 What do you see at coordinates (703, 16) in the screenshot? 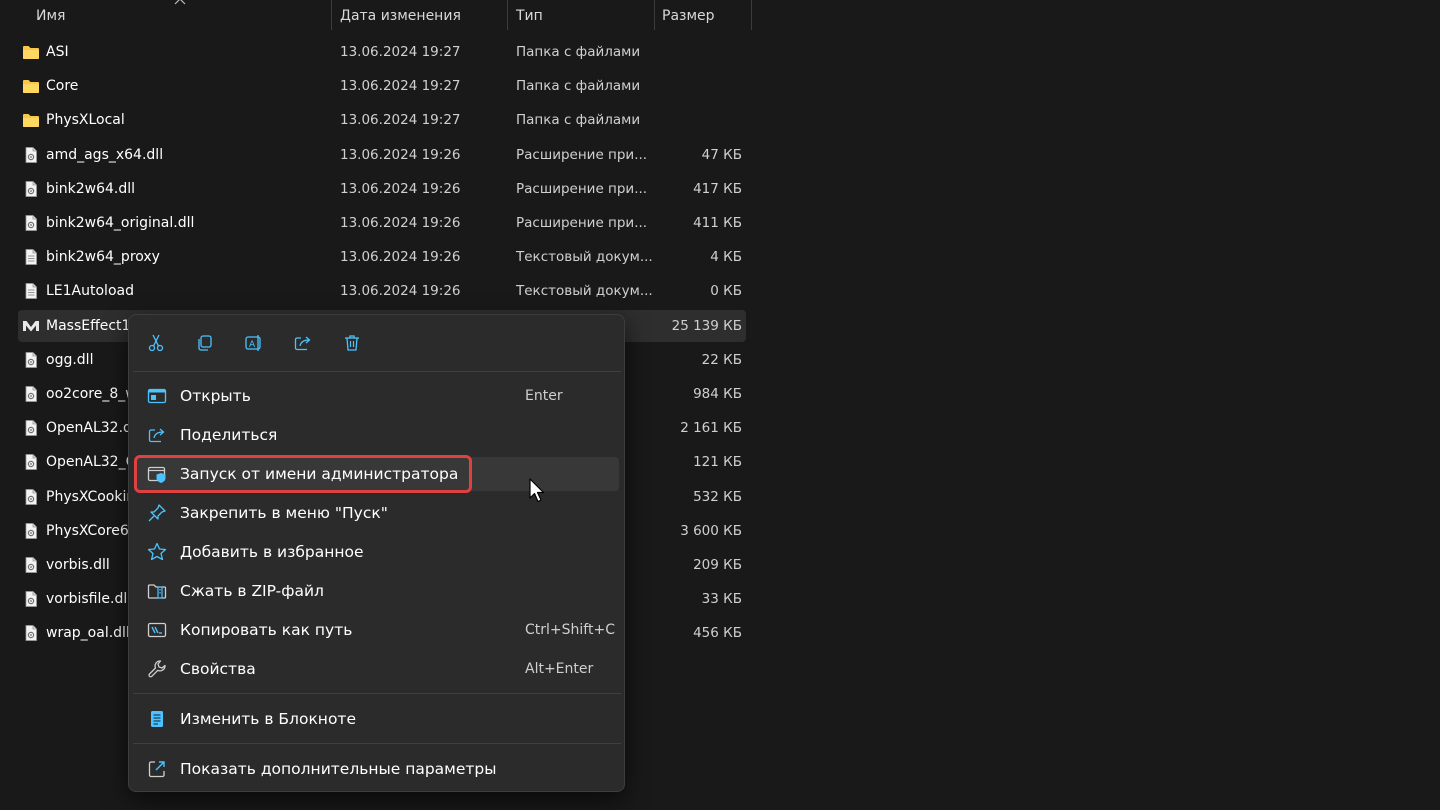
I see `column-size: Размер` at bounding box center [703, 16].